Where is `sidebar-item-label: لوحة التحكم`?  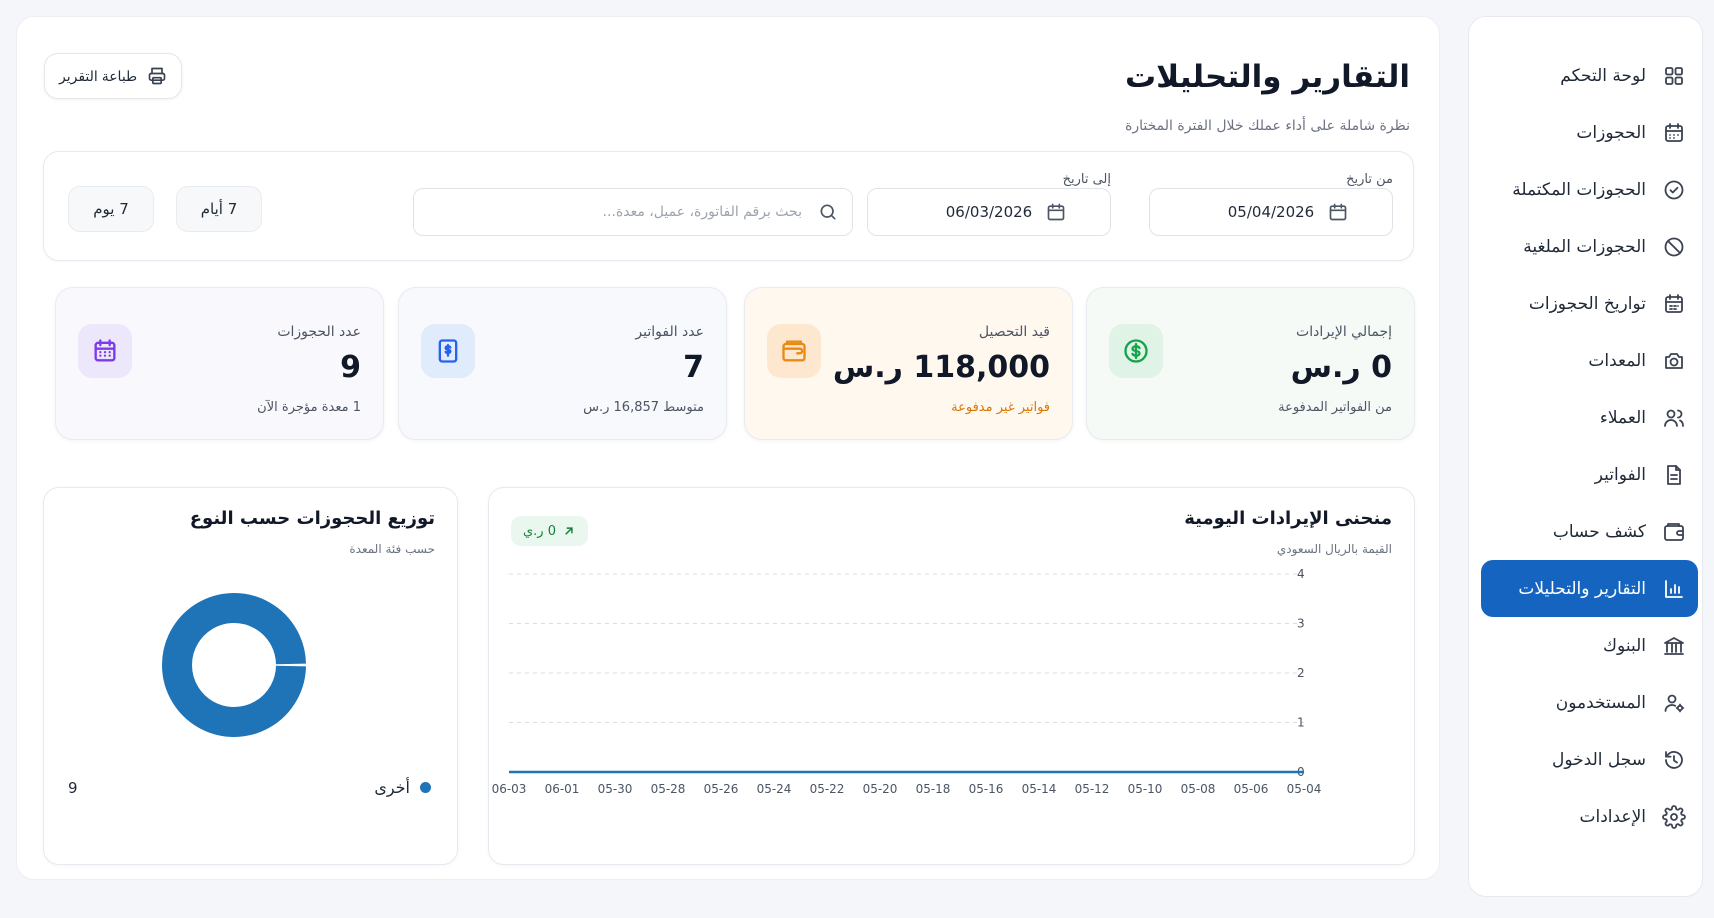
sidebar-item-label: لوحة التحكم is located at coordinates (1603, 75).